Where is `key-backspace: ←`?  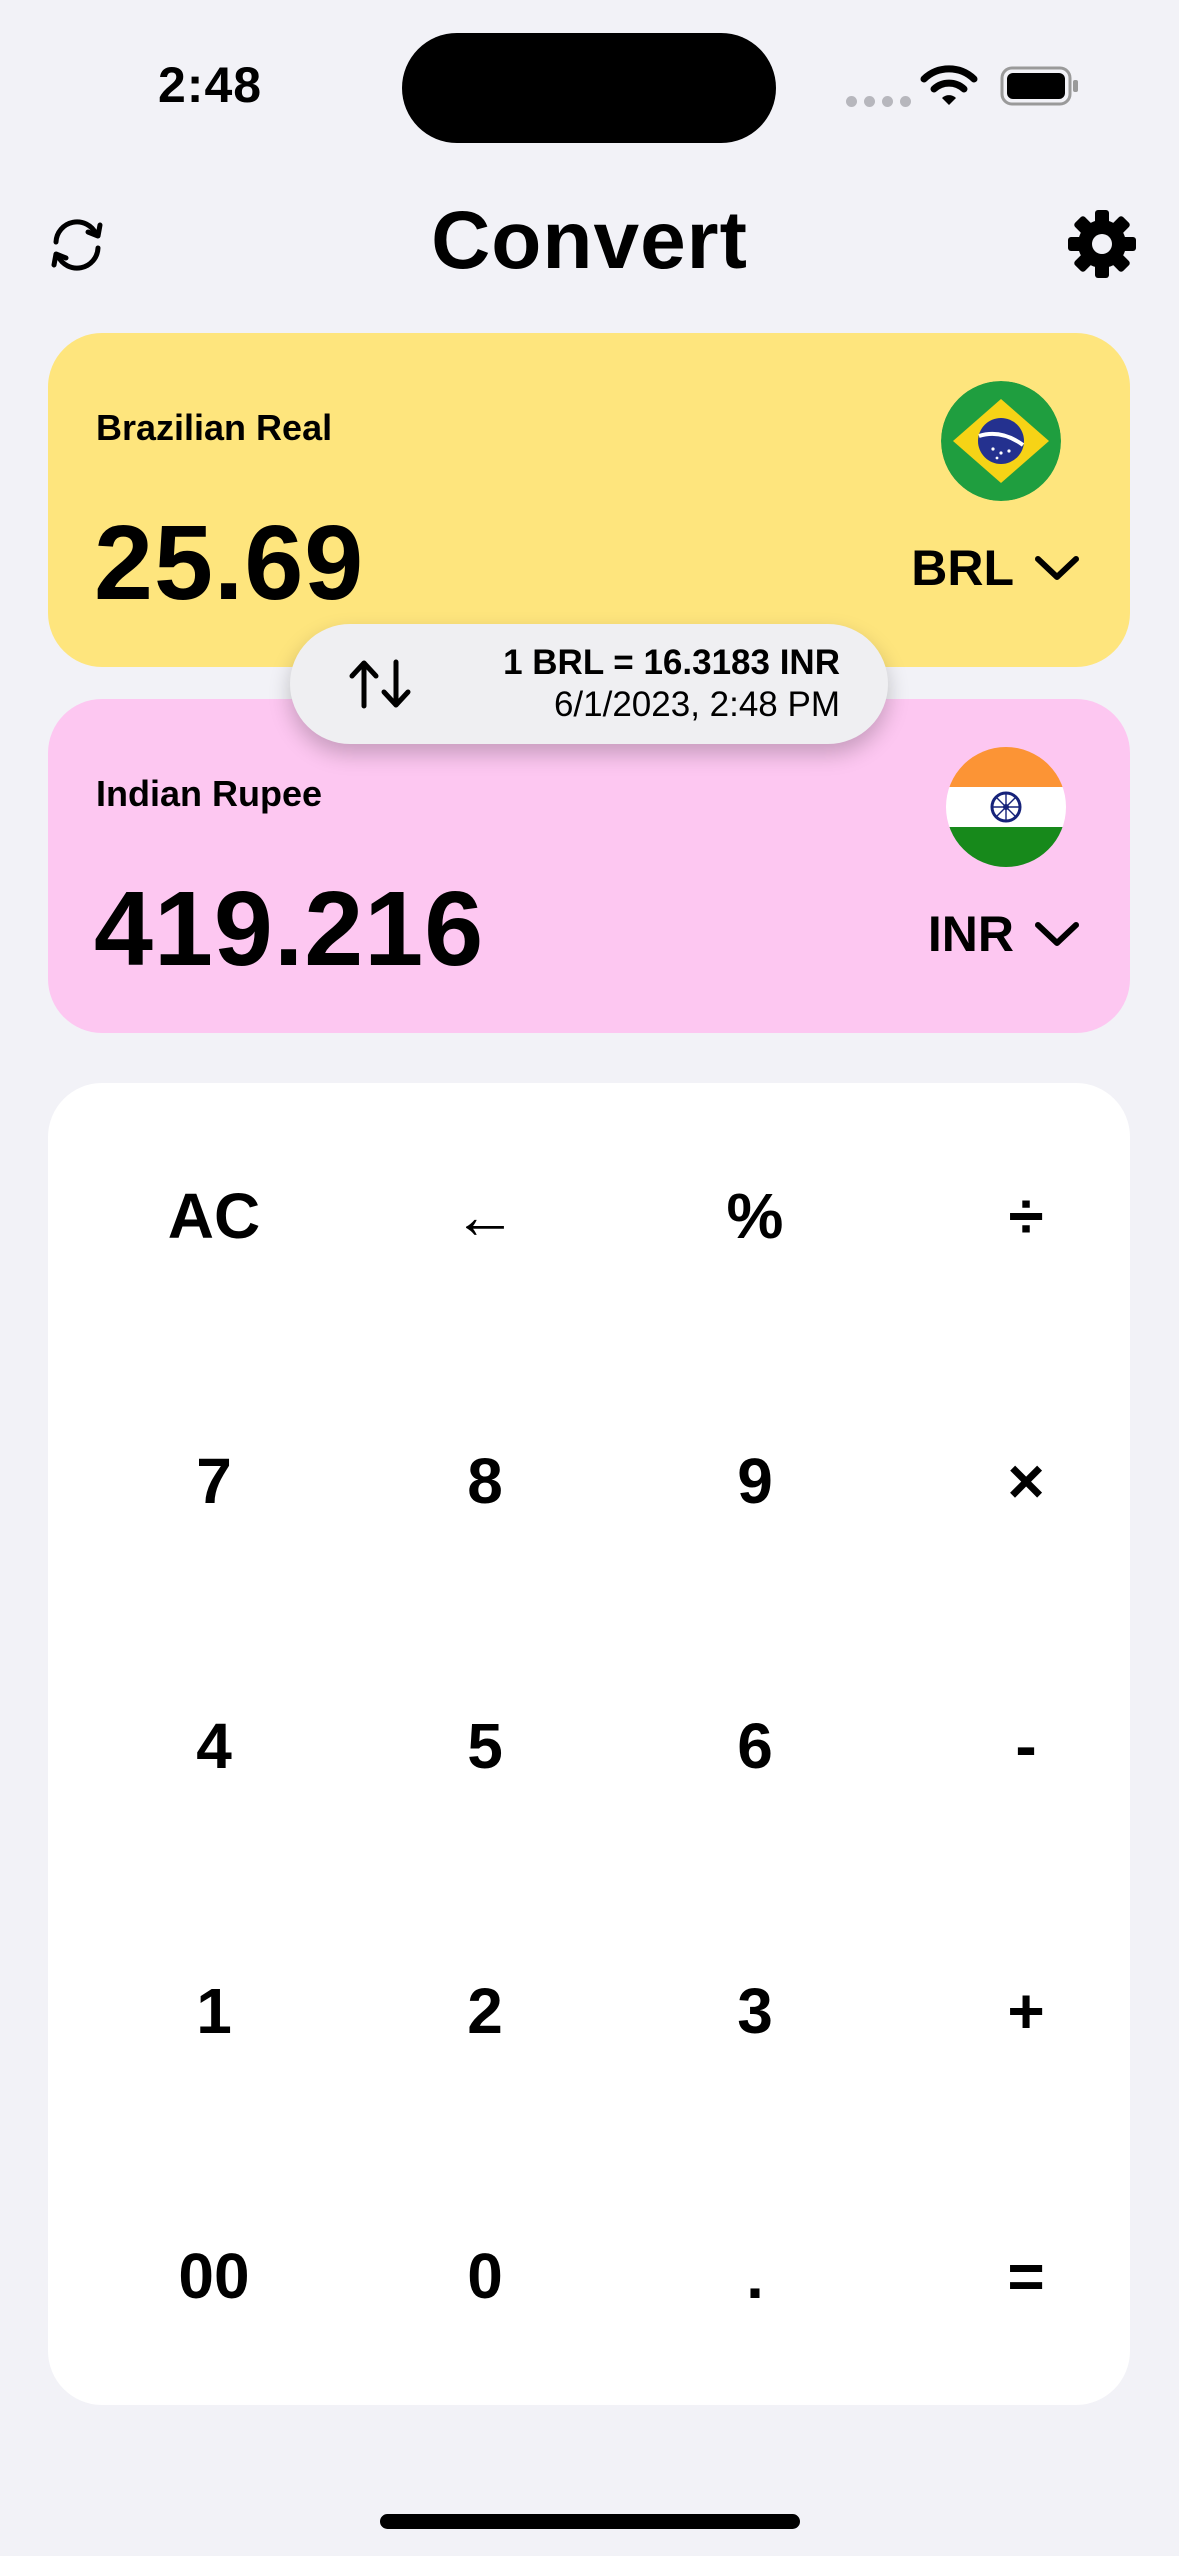
key-backspace: ← is located at coordinates (485, 1215).